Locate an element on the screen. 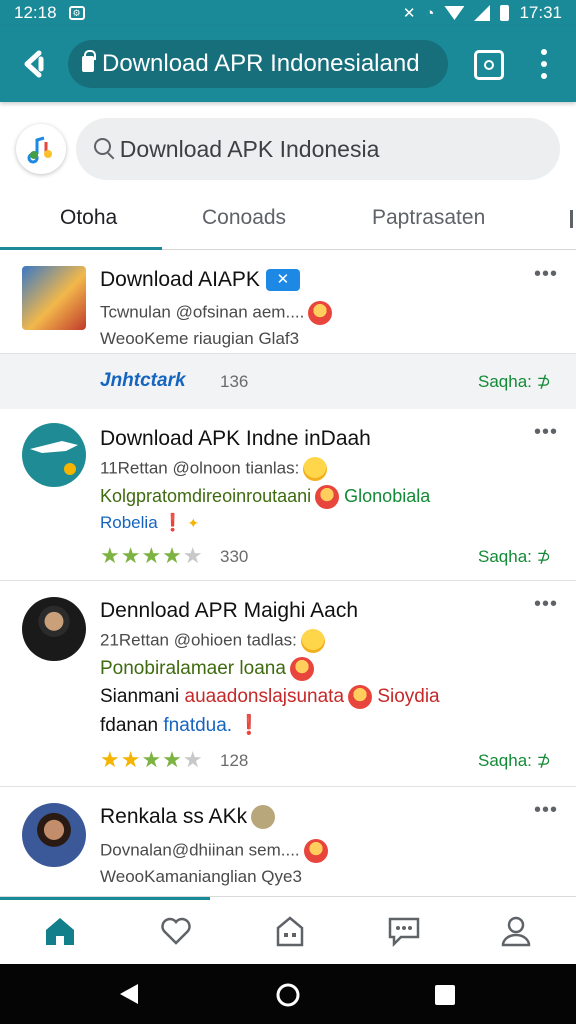 This screenshot has width=576, height=1024. tab-conoads: Conoads is located at coordinates (244, 218).